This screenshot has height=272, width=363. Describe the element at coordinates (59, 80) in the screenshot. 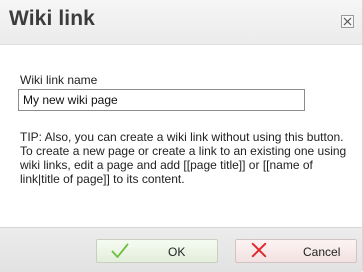

I see `wiki-link-name-label: Wiki link name` at that location.